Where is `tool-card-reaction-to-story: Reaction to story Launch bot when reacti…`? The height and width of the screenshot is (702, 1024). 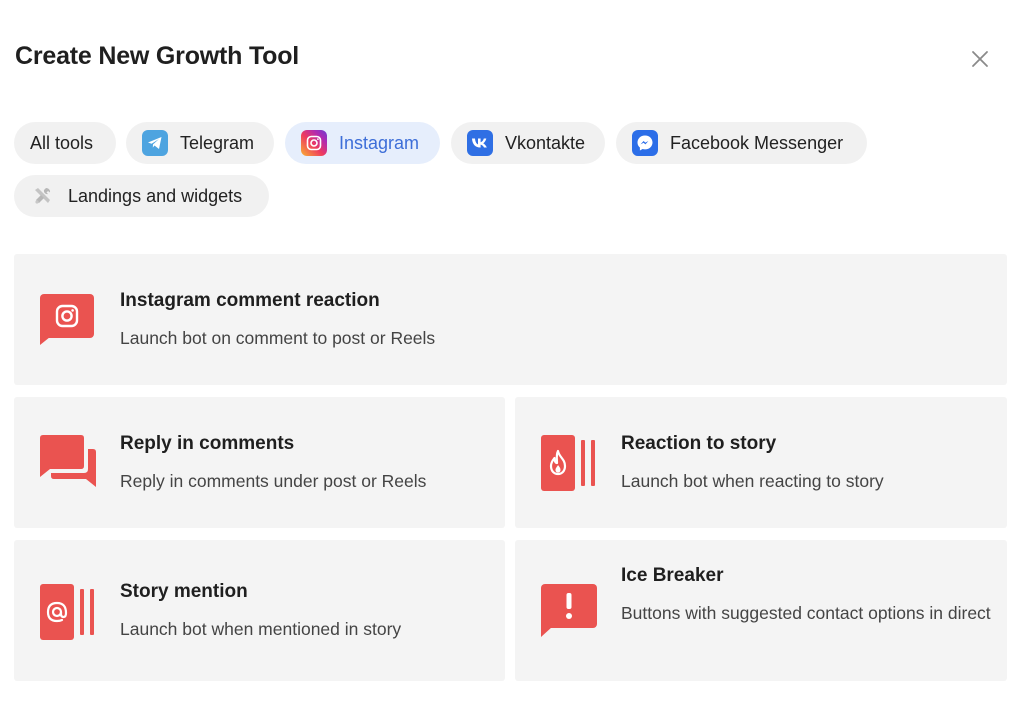
tool-card-reaction-to-story: Reaction to story Launch bot when reacti… is located at coordinates (761, 462).